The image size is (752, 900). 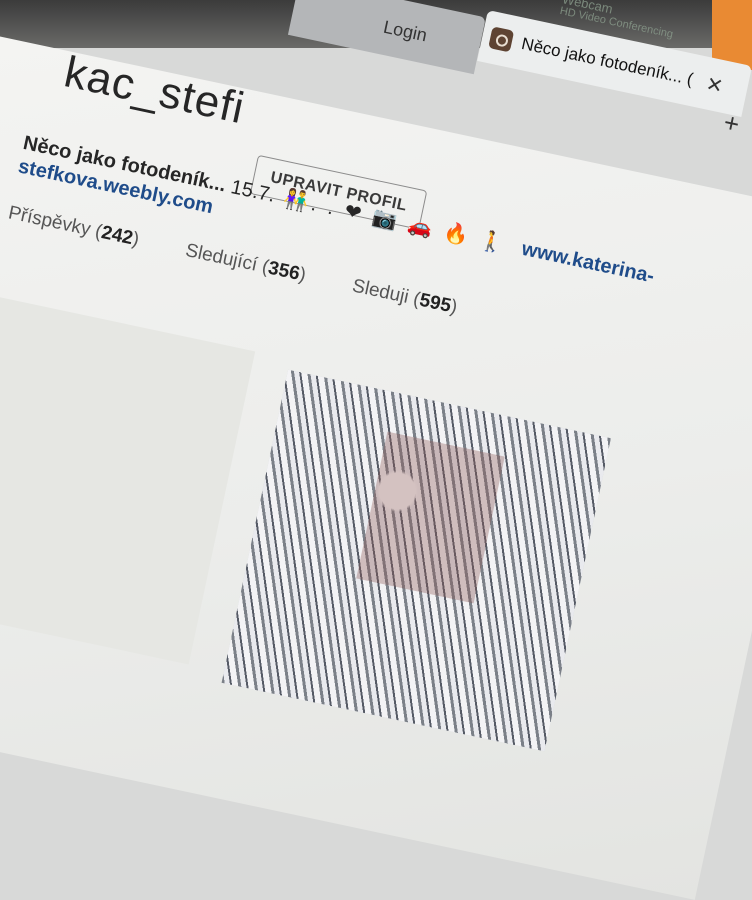 I want to click on stat-followers: Sledující (356), so click(x=245, y=263).